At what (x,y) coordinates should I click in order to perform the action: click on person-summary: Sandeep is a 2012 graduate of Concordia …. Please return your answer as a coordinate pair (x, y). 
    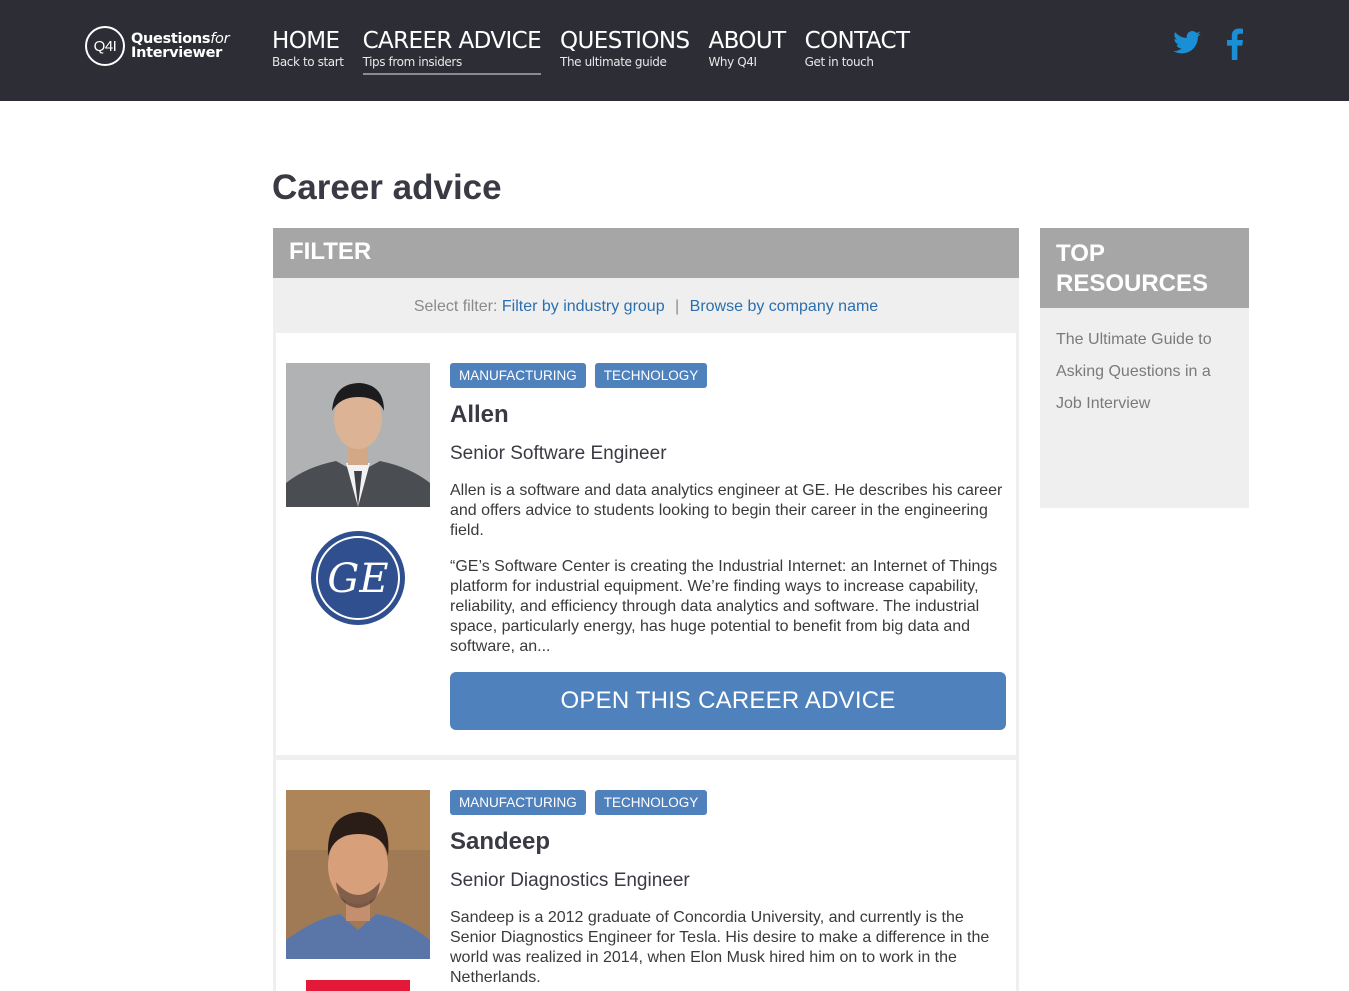
    Looking at the image, I should click on (720, 947).